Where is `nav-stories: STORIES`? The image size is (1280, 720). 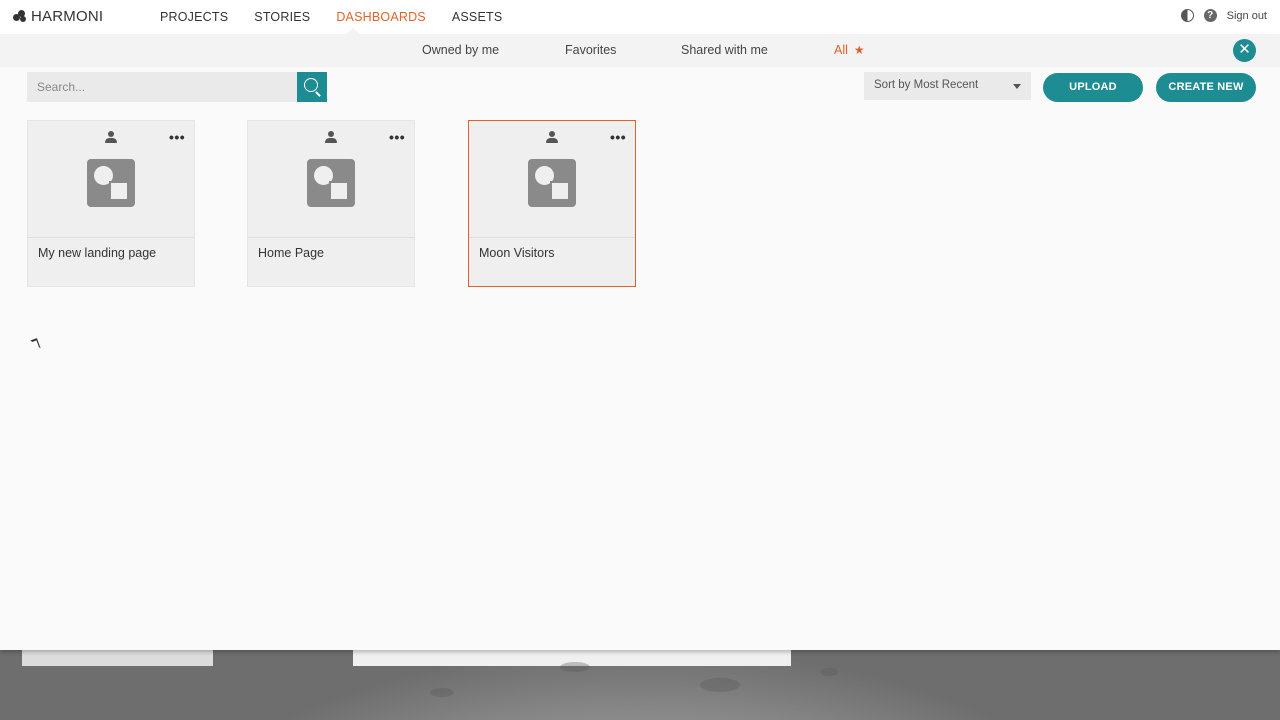 nav-stories: STORIES is located at coordinates (282, 17).